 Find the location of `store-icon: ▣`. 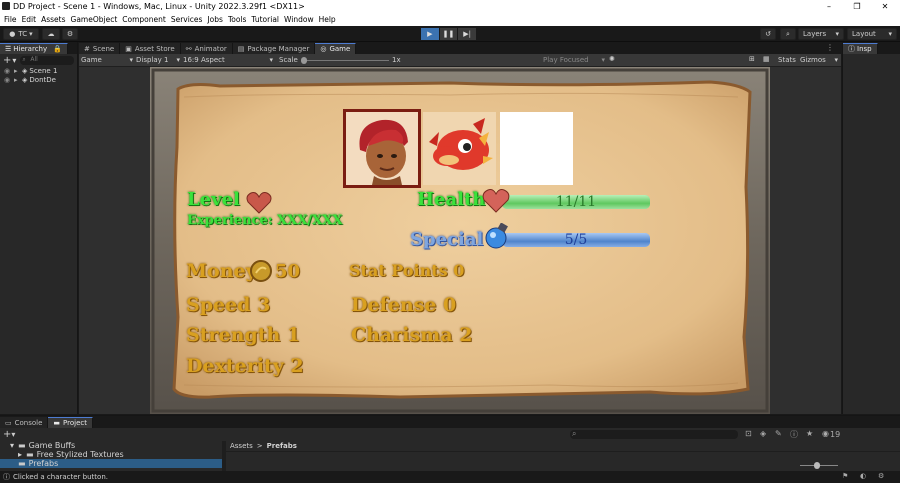

store-icon: ▣ is located at coordinates (128, 48).